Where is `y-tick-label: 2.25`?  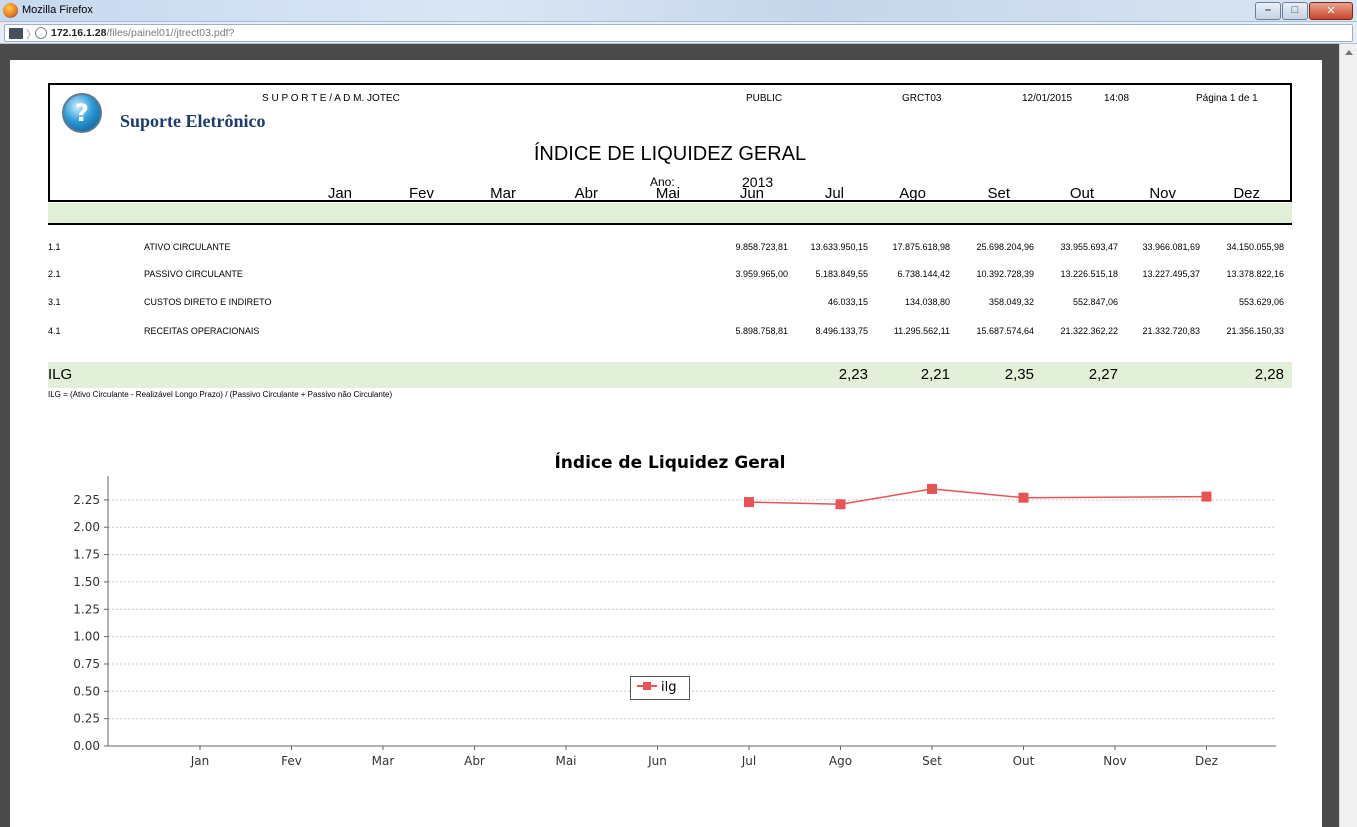
y-tick-label: 2.25 is located at coordinates (86, 500).